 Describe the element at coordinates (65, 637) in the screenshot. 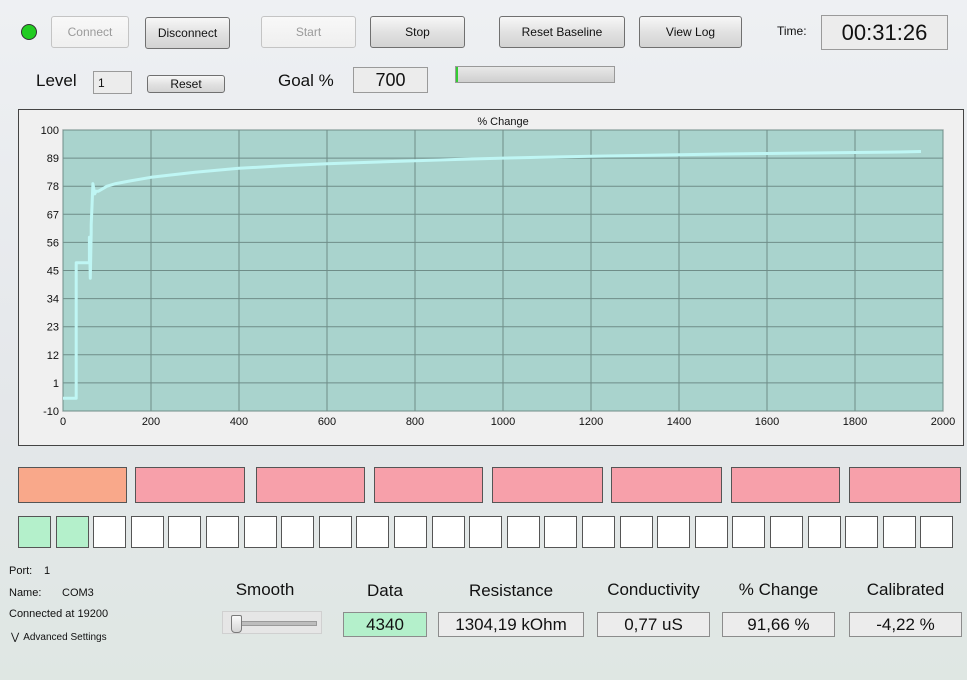

I see `advanced-settings-label: Advanced Settings` at that location.